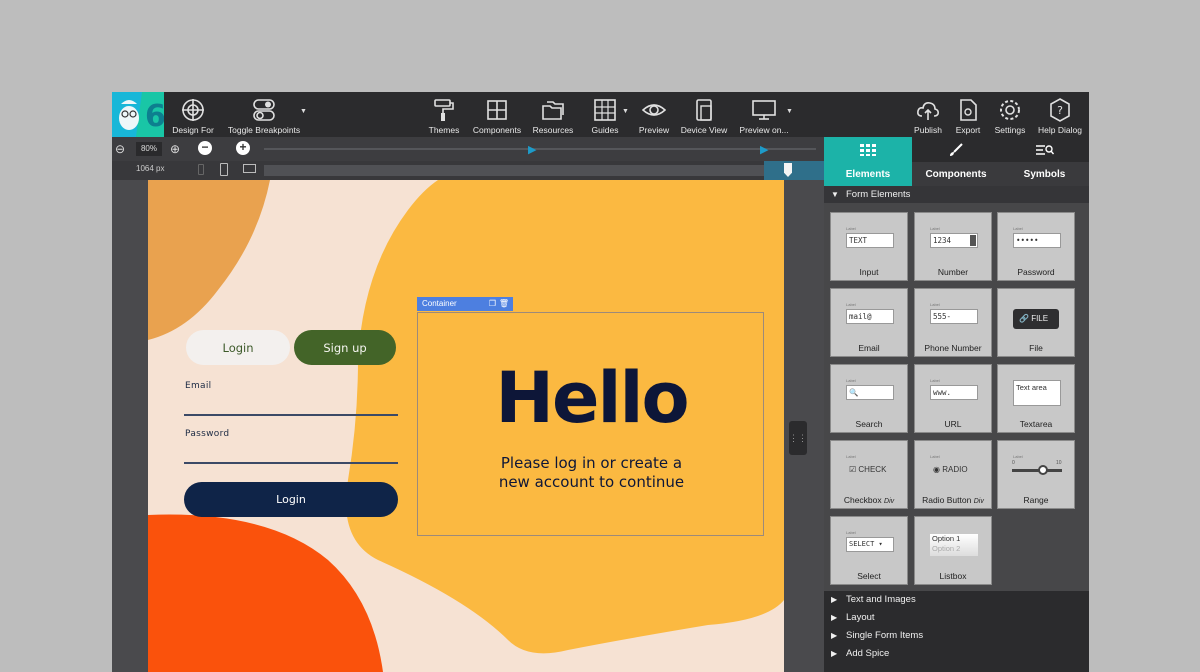 This screenshot has width=1200, height=672. I want to click on section-form-elements: ▼ Form Elements, so click(956, 194).